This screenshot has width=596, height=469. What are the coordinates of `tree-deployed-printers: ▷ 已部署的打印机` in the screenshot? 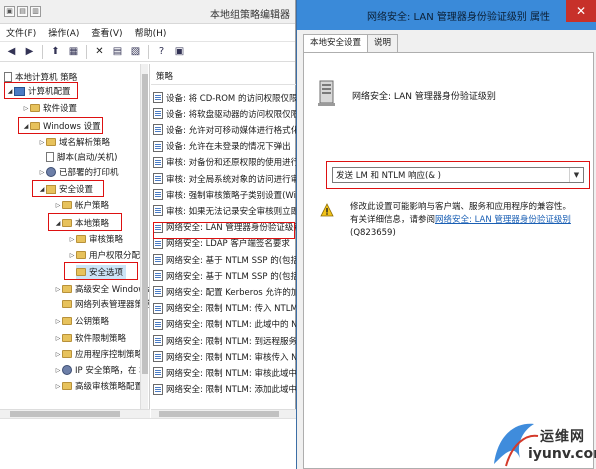 It's located at (78, 172).